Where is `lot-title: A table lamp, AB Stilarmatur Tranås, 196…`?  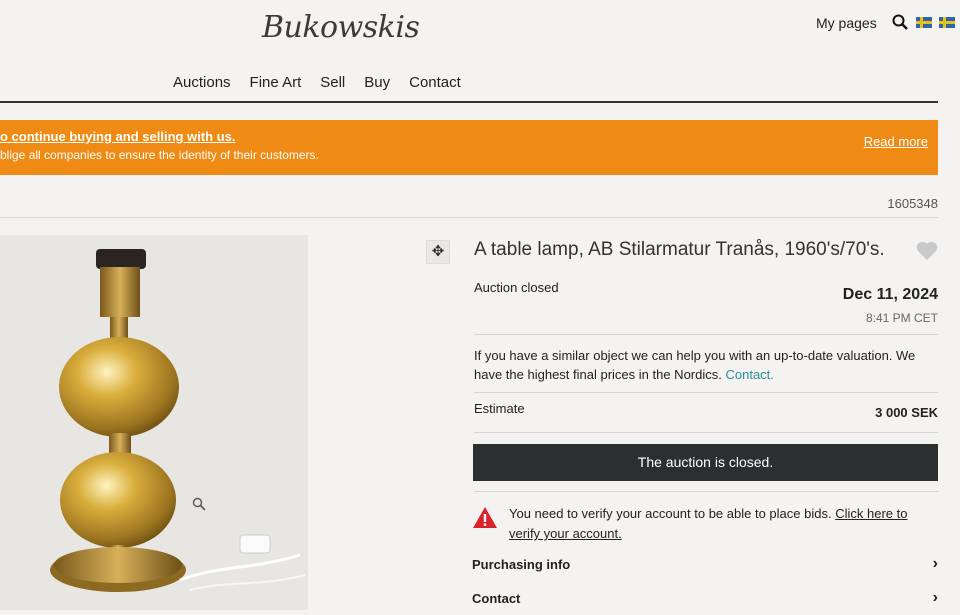 lot-title: A table lamp, AB Stilarmatur Tranås, 196… is located at coordinates (679, 249).